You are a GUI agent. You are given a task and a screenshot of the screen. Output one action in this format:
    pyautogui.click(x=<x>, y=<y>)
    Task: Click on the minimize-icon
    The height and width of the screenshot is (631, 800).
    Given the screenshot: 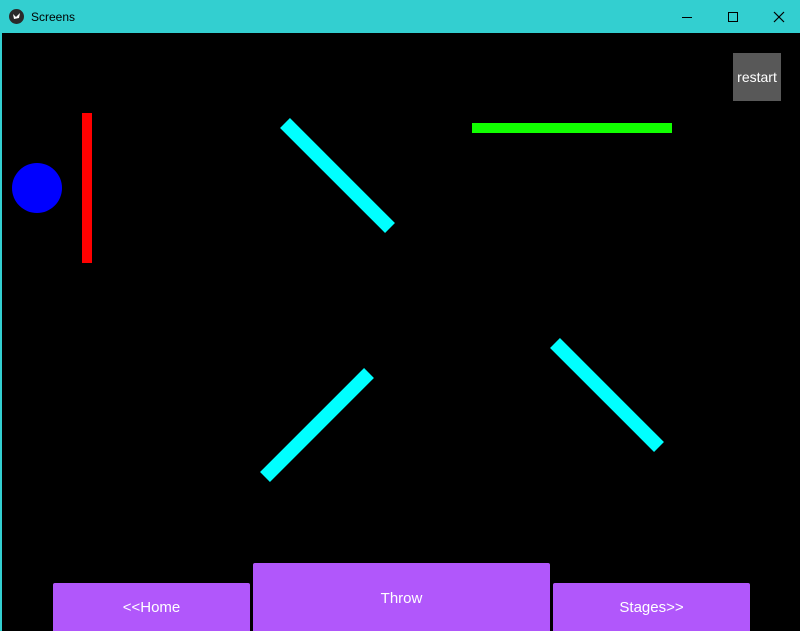 What is the action you would take?
    pyautogui.click(x=687, y=17)
    